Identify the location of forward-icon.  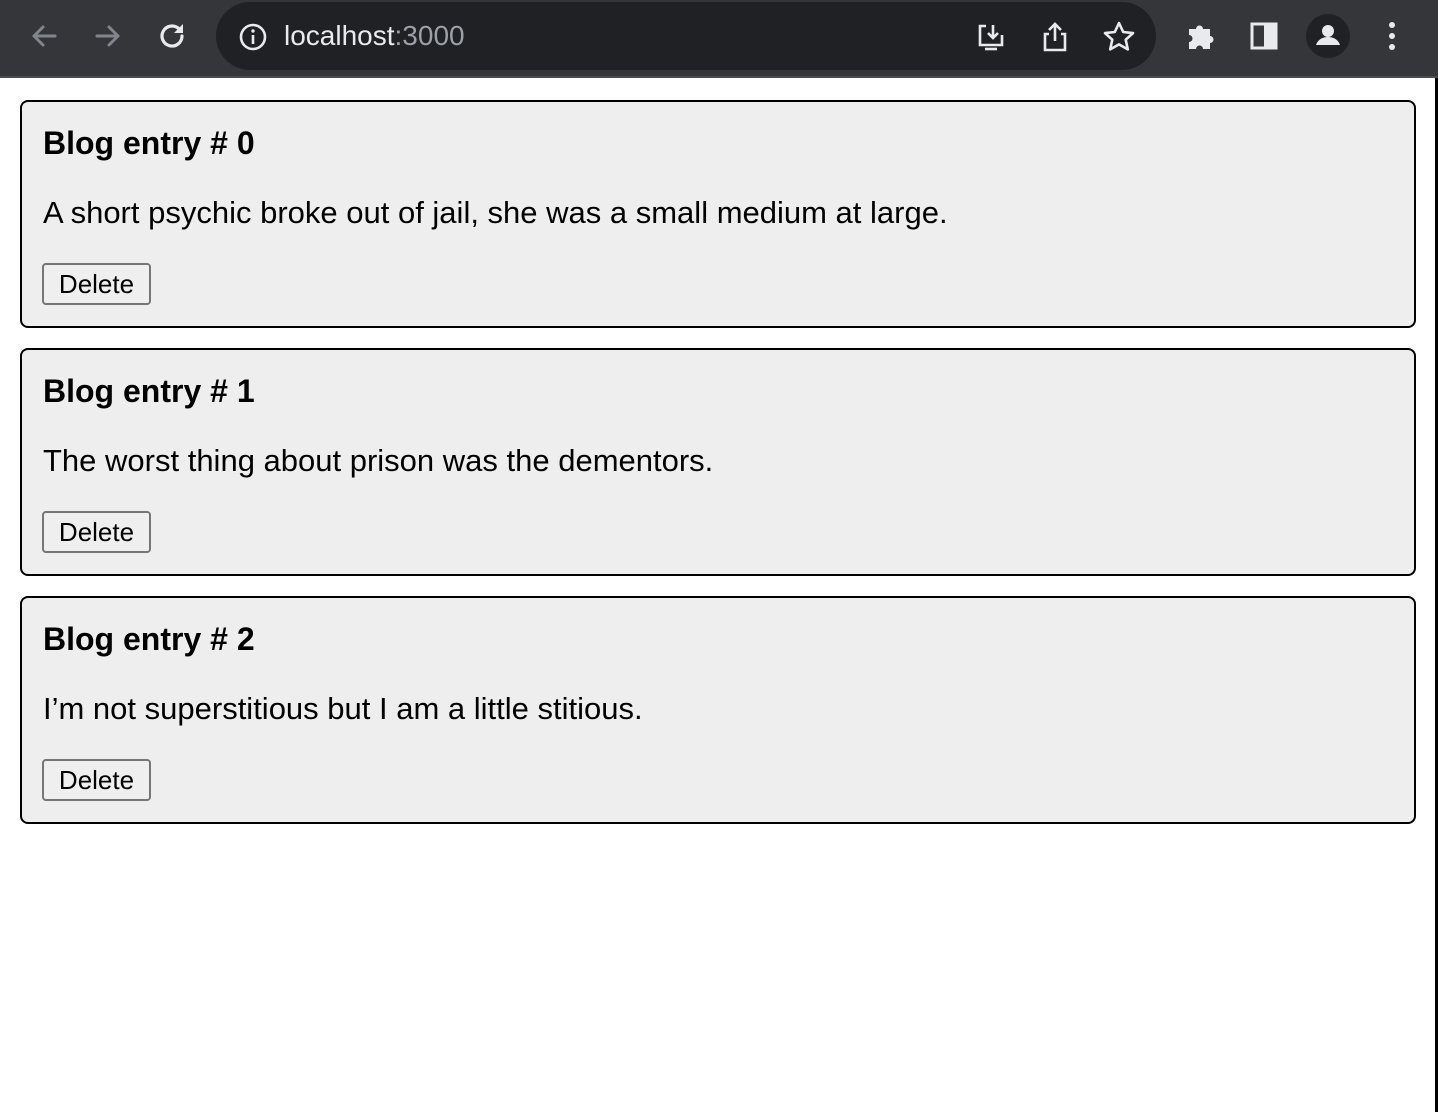
(108, 36).